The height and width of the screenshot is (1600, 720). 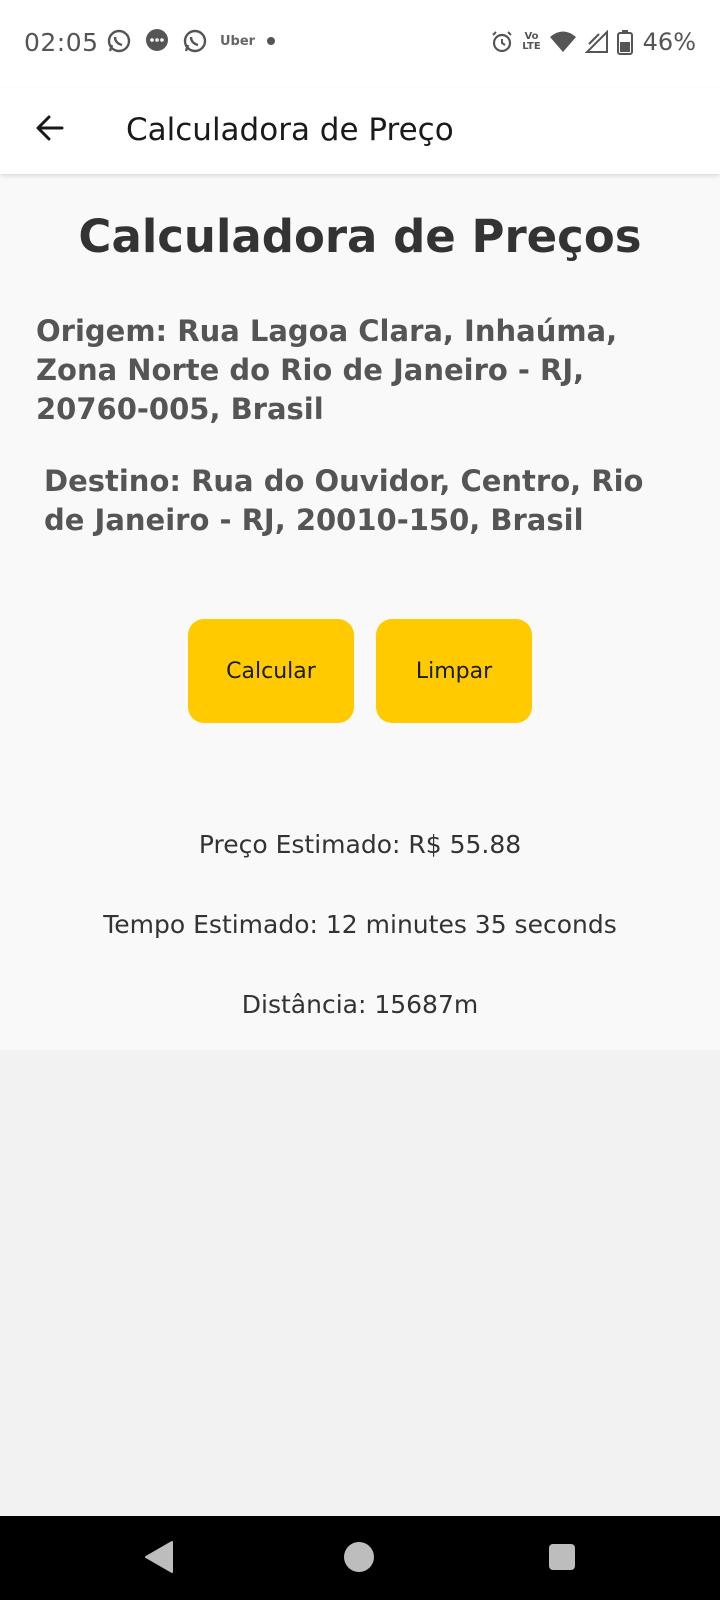 What do you see at coordinates (360, 236) in the screenshot?
I see `page-title: Calculadora de Preços` at bounding box center [360, 236].